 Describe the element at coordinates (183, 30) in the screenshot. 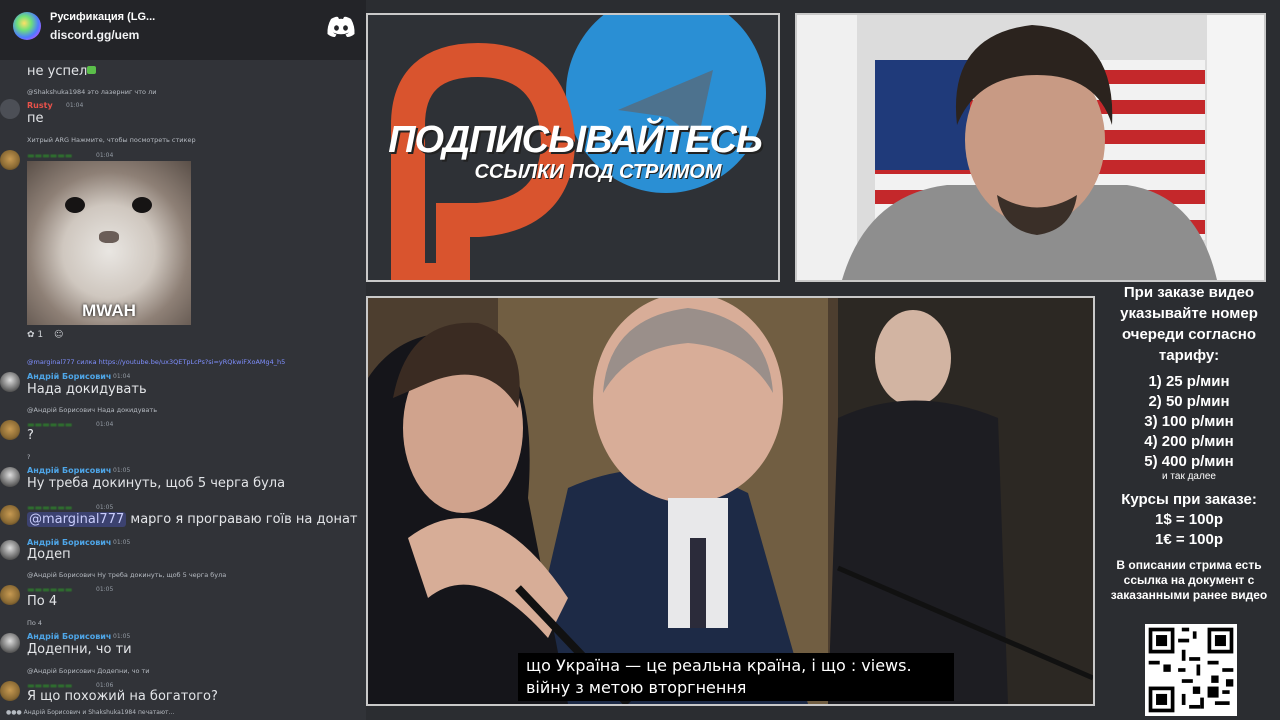

I see `discord-header: Русификация (LG... discord.gg/uem` at that location.